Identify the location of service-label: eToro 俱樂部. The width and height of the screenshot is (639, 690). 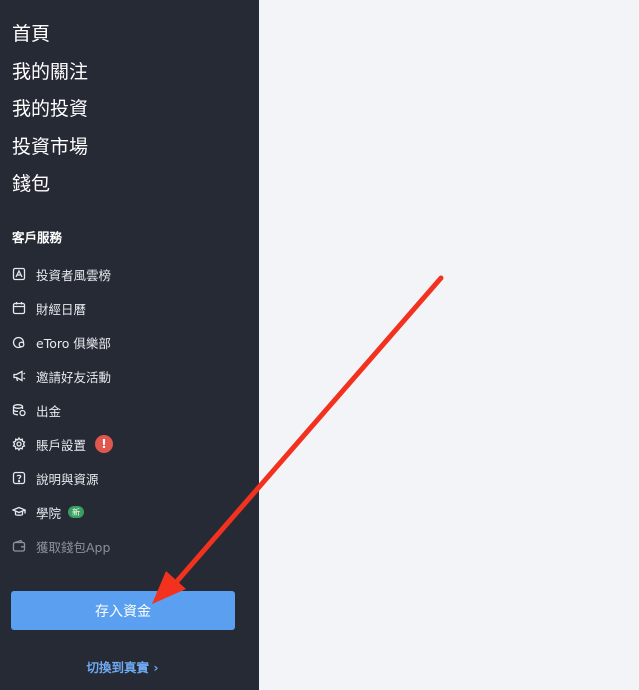
(73, 343).